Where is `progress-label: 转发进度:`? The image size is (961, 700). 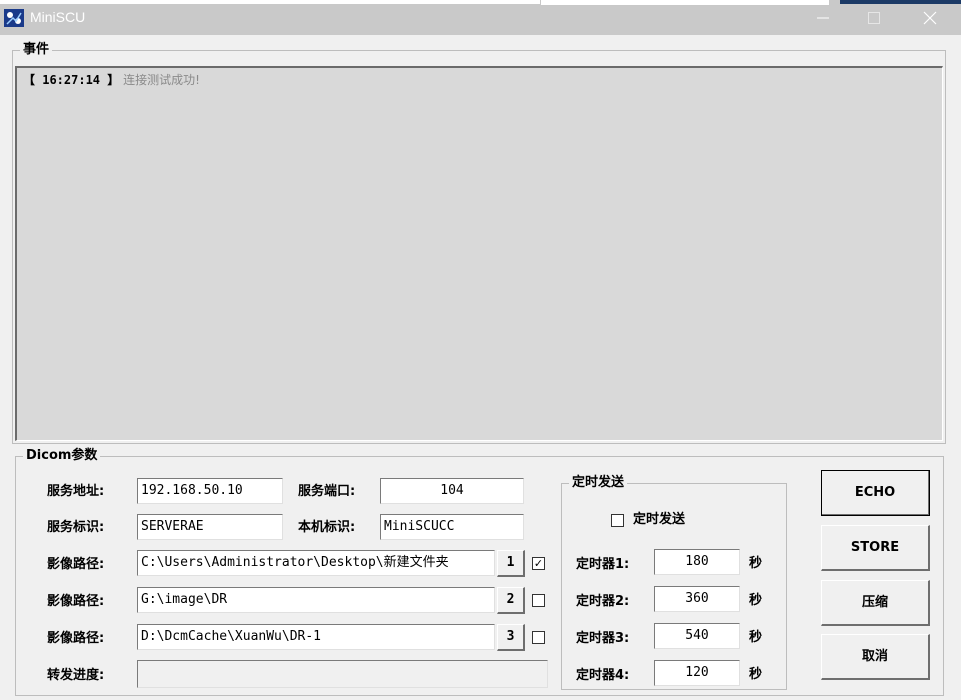
progress-label: 转发进度: is located at coordinates (76, 675).